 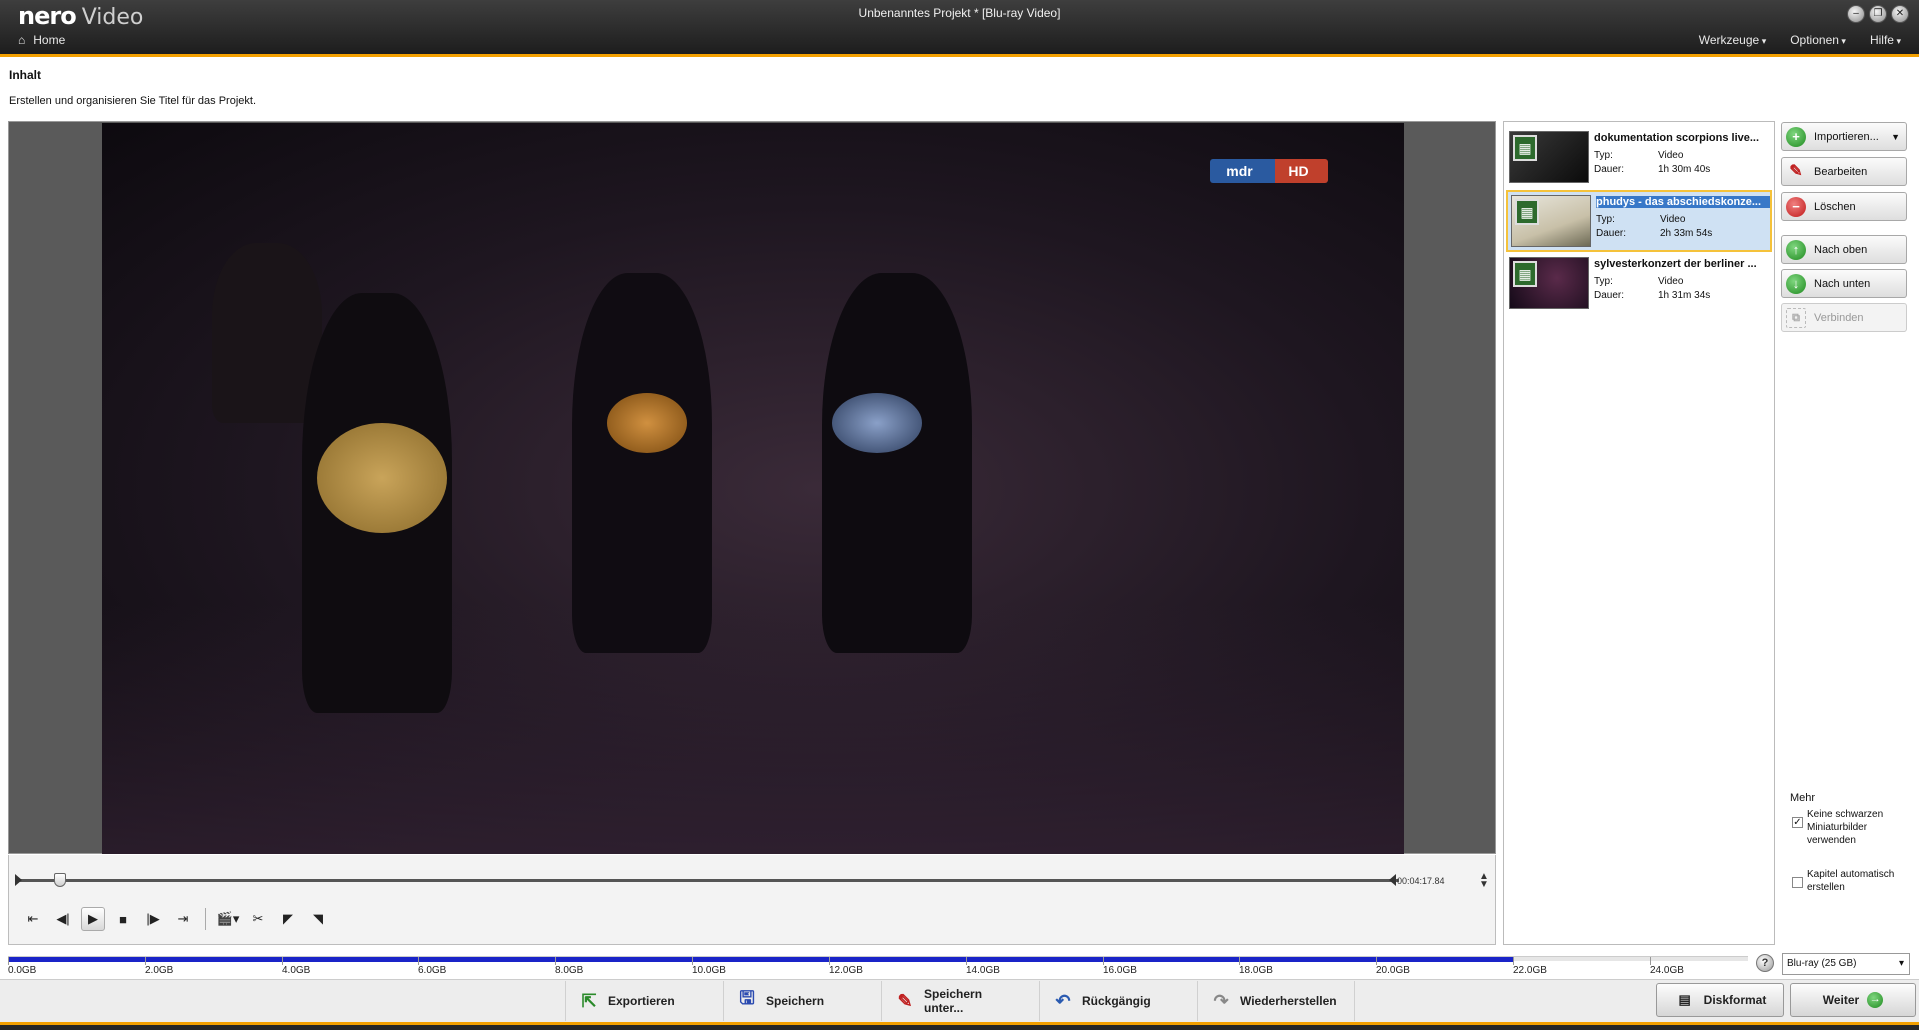 What do you see at coordinates (1803, 798) in the screenshot?
I see `more-section-title: Mehr` at bounding box center [1803, 798].